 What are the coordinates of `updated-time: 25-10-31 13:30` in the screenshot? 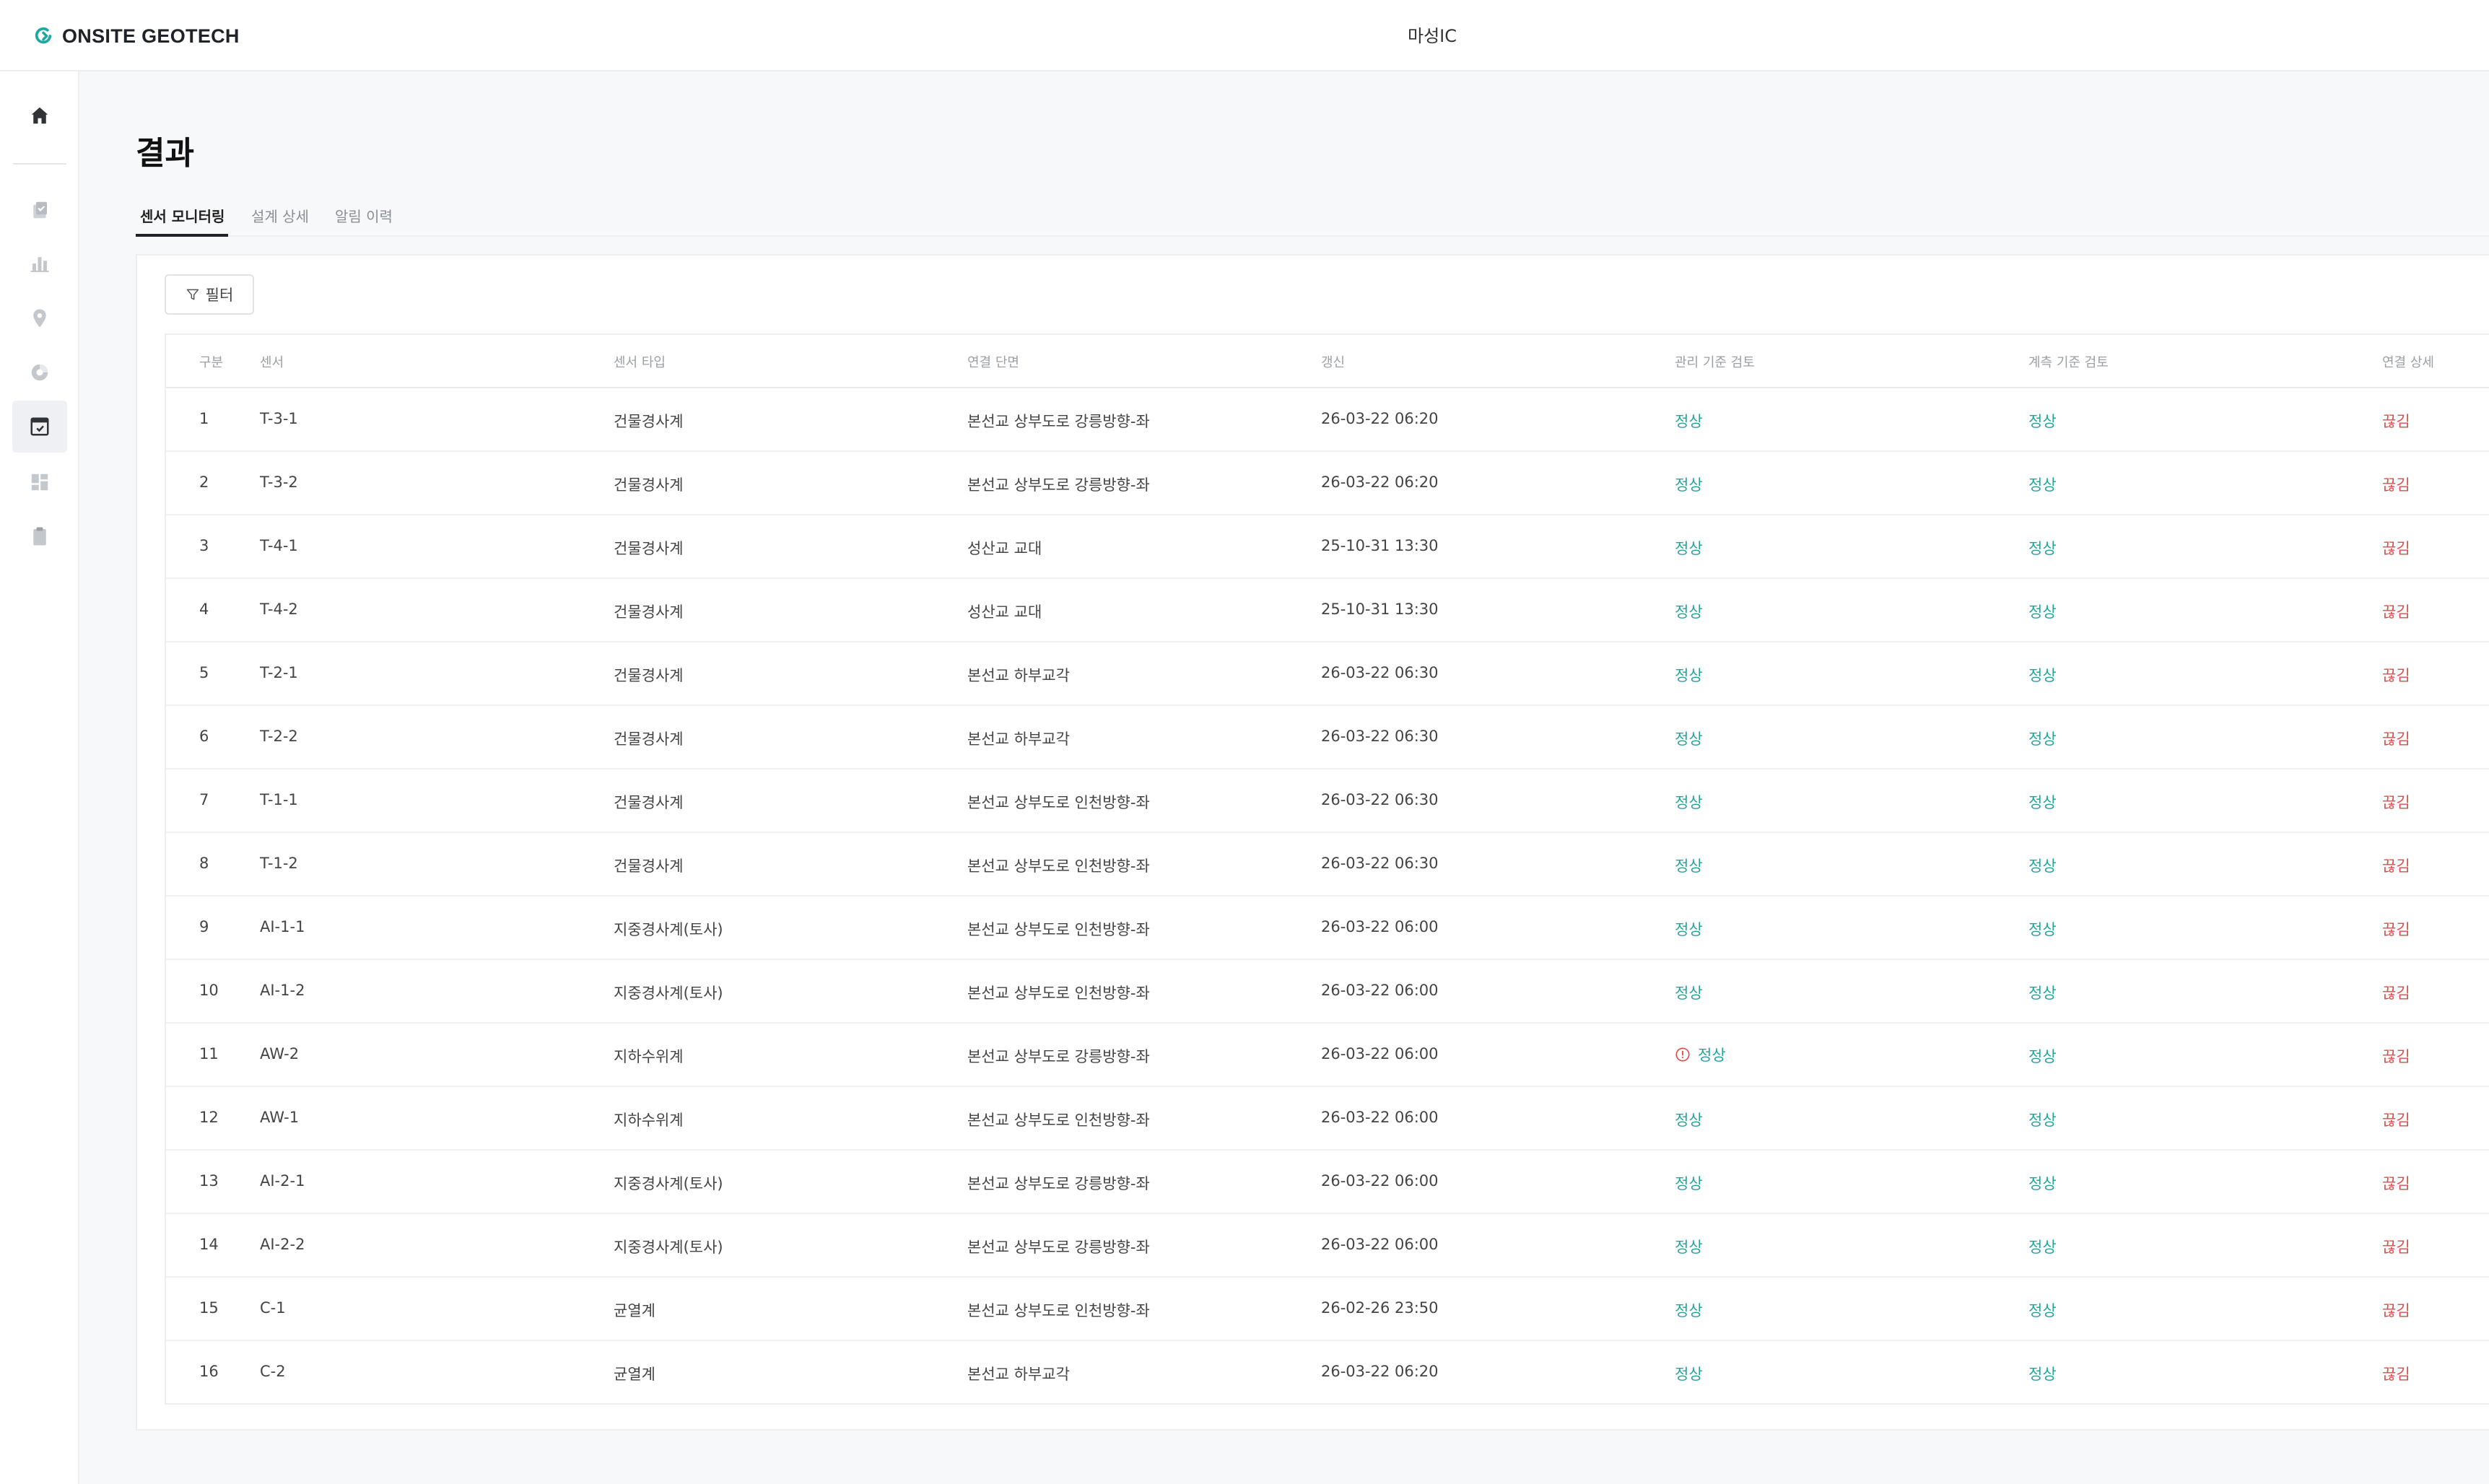 It's located at (1380, 609).